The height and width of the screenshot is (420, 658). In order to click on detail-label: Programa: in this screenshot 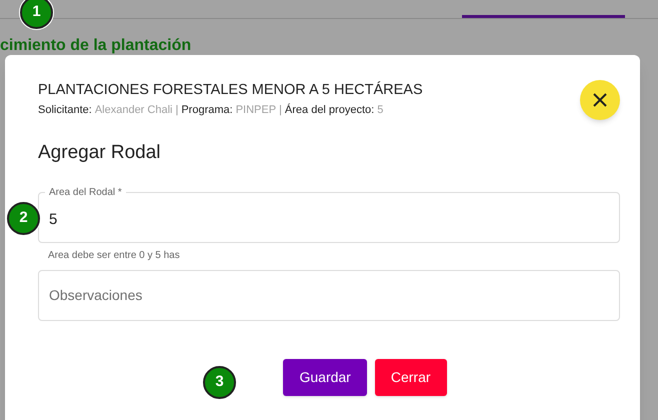, I will do `click(207, 110)`.